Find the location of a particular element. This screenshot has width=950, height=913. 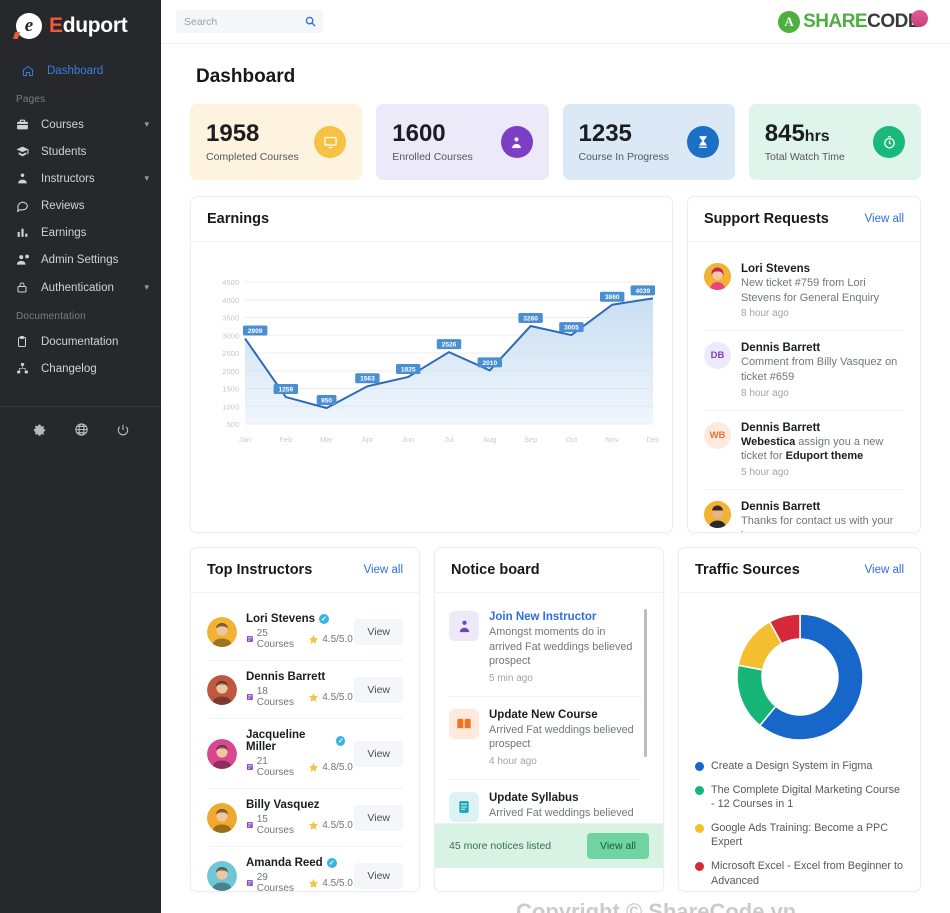

instructor-name-text: Dennis Barrett is located at coordinates (286, 677).